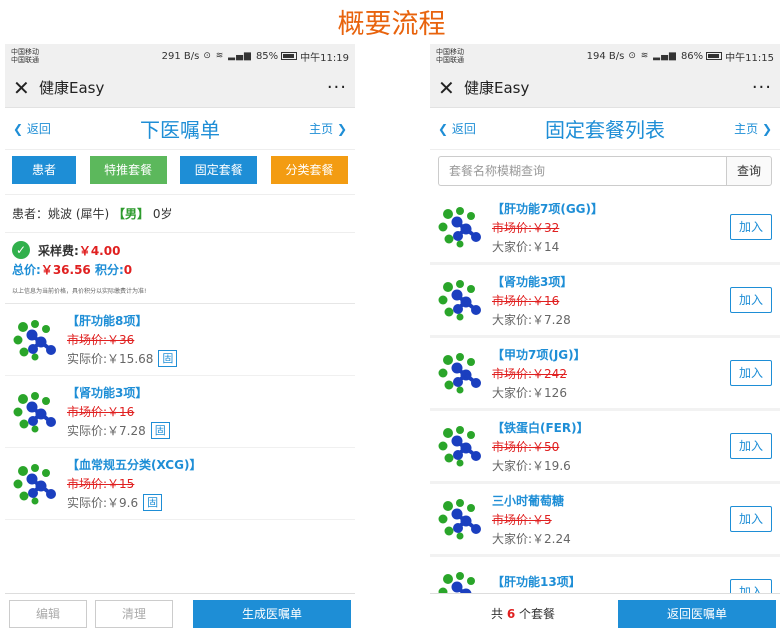 The image size is (783, 633). I want to click on edit-button: 编辑, so click(48, 613).